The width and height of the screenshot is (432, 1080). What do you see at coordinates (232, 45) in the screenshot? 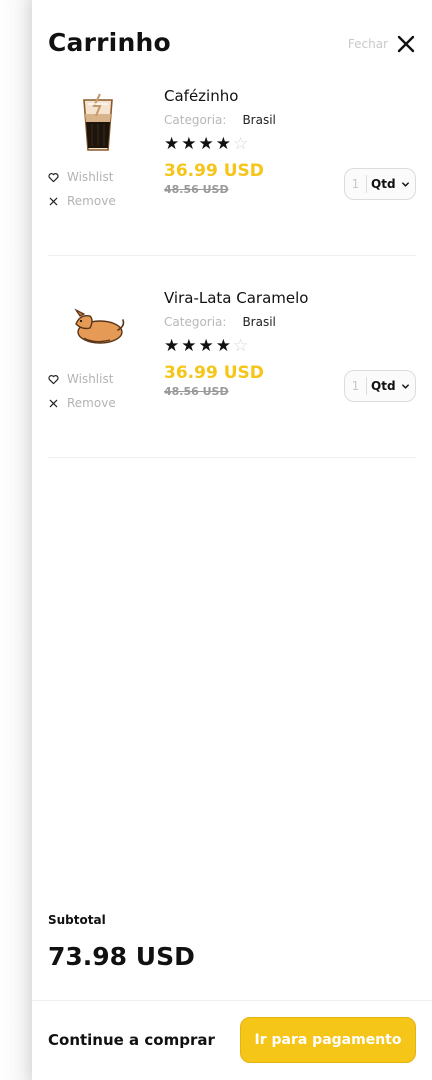
I see `cart-header: Carrinho Fechar` at bounding box center [232, 45].